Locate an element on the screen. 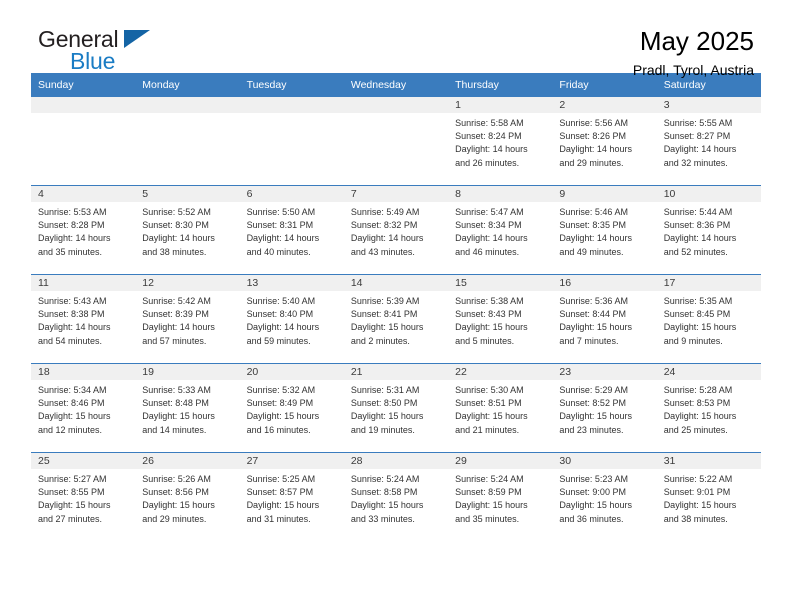  day-number: 8 is located at coordinates (458, 194).